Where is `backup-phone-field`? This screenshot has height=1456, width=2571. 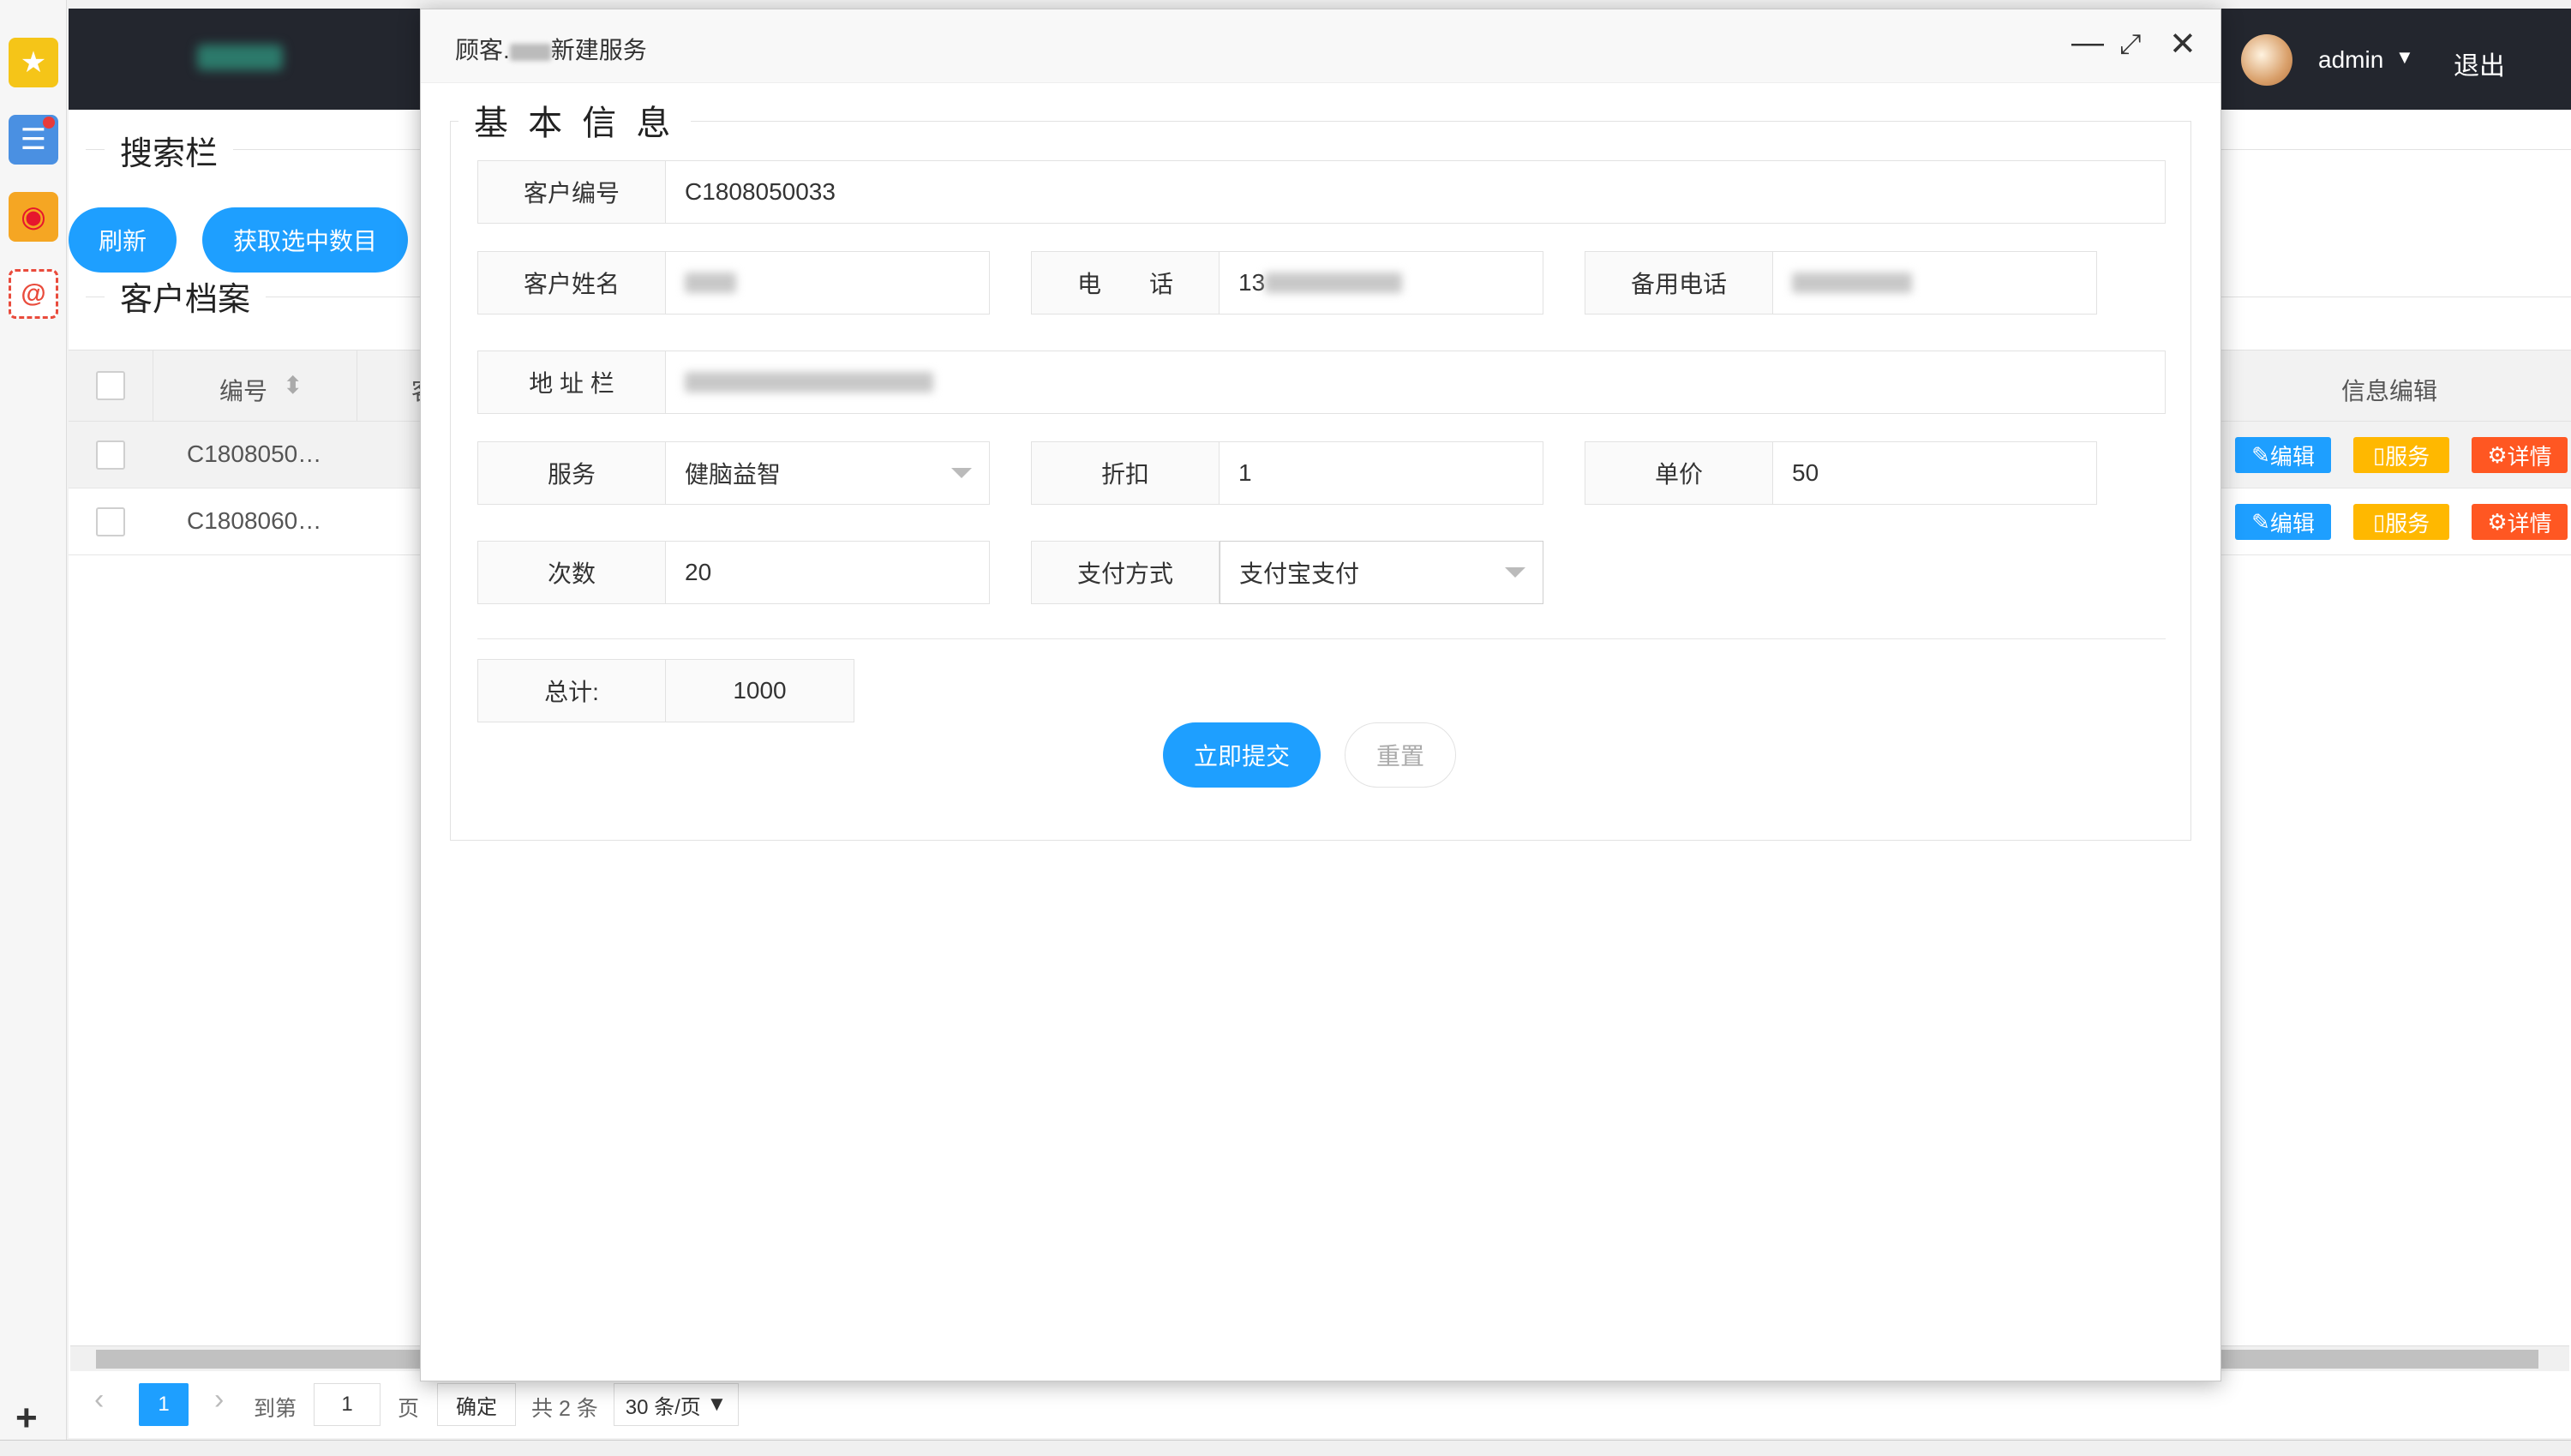 backup-phone-field is located at coordinates (1935, 283).